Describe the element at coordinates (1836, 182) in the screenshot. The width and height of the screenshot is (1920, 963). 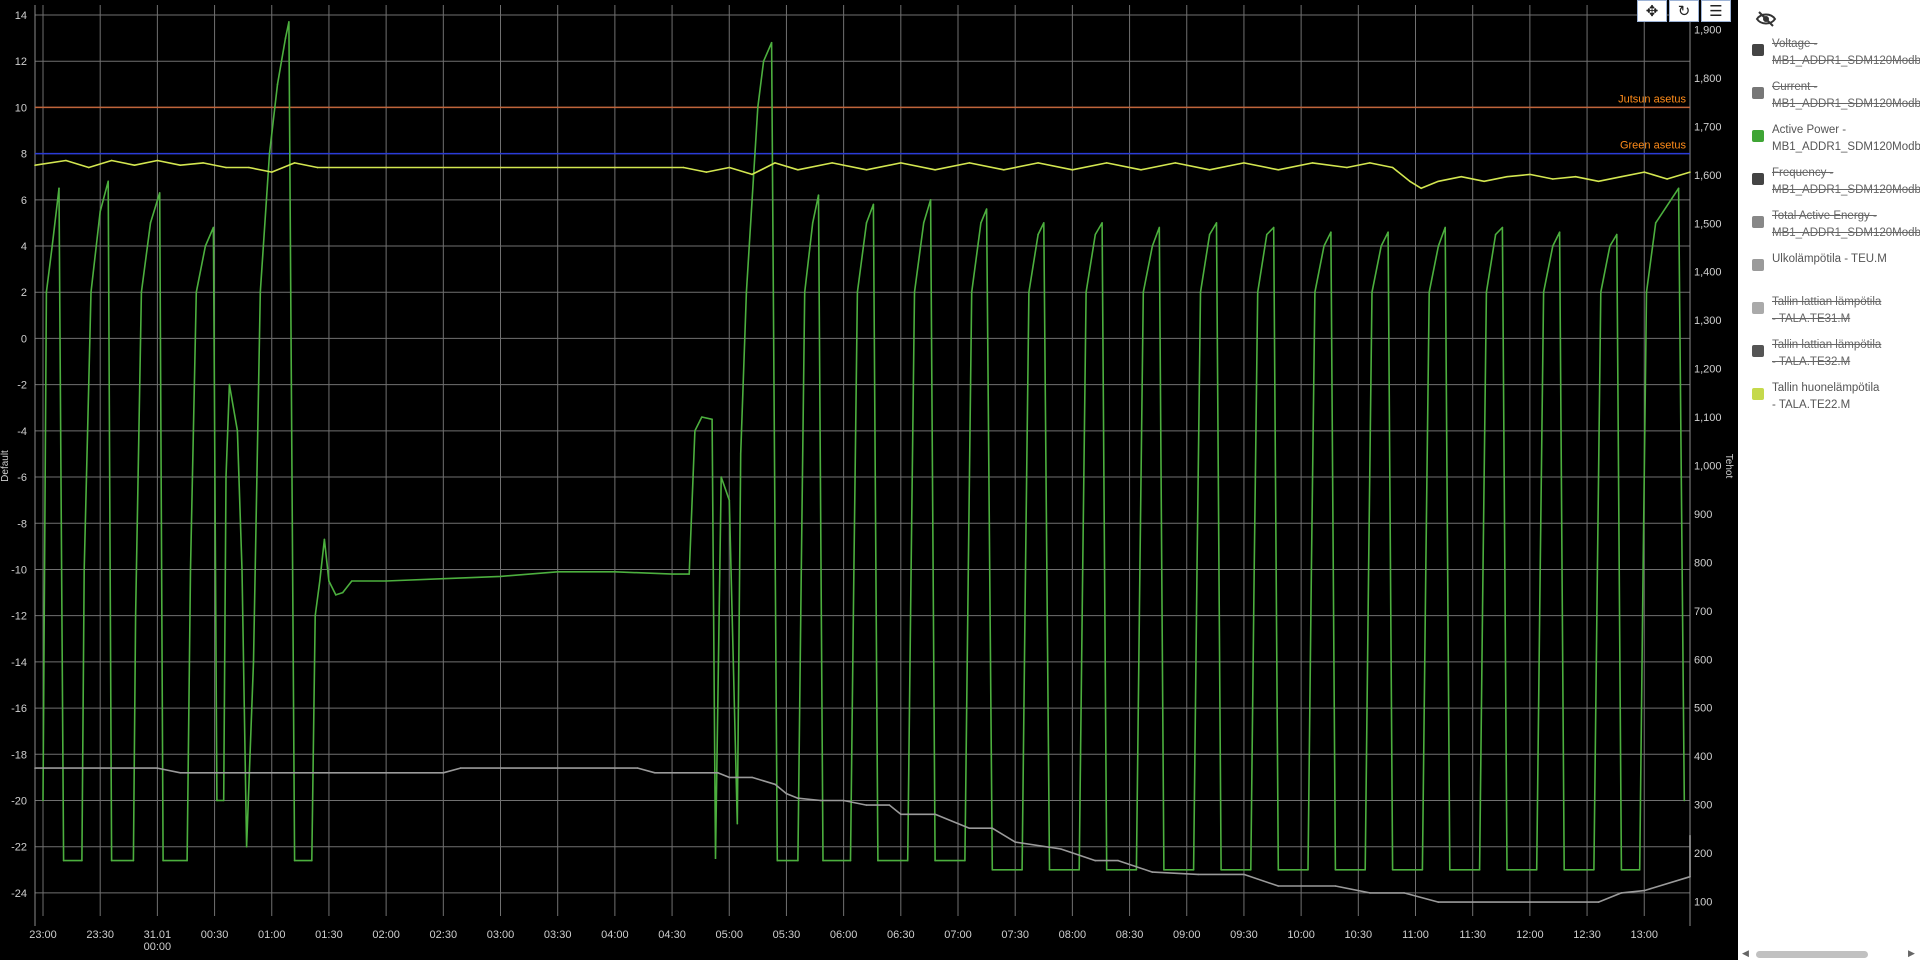
I see `legend-item: Frequency - MB1_ADDR1_SDM120Modbus` at that location.